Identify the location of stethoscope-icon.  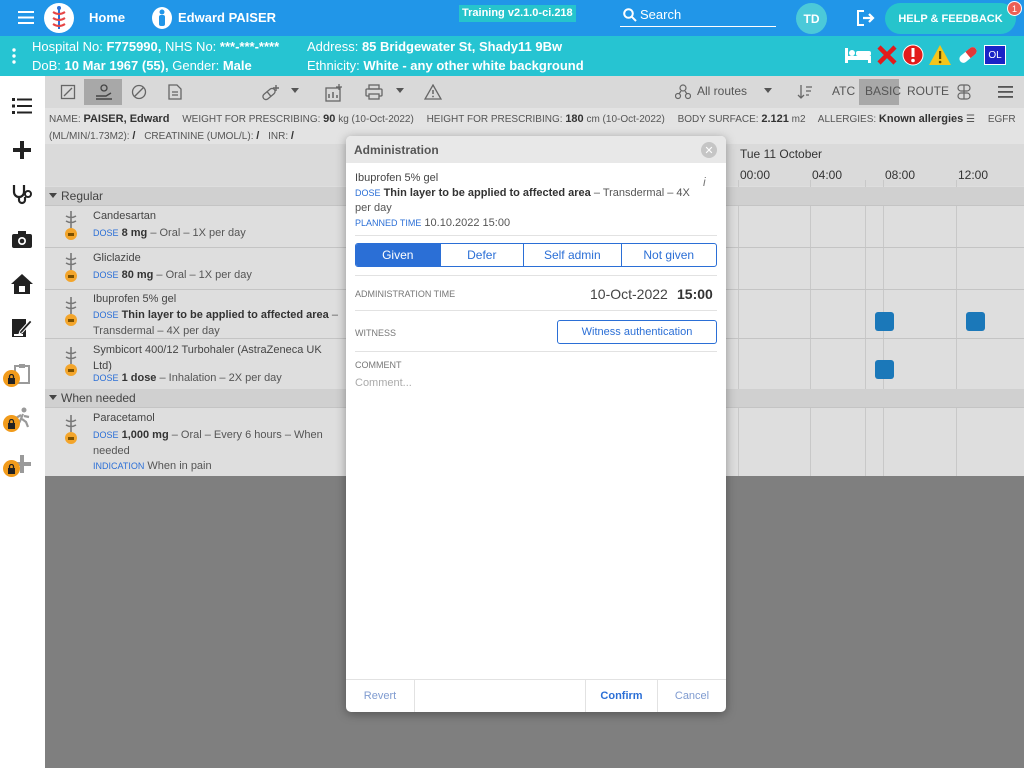
(22, 194).